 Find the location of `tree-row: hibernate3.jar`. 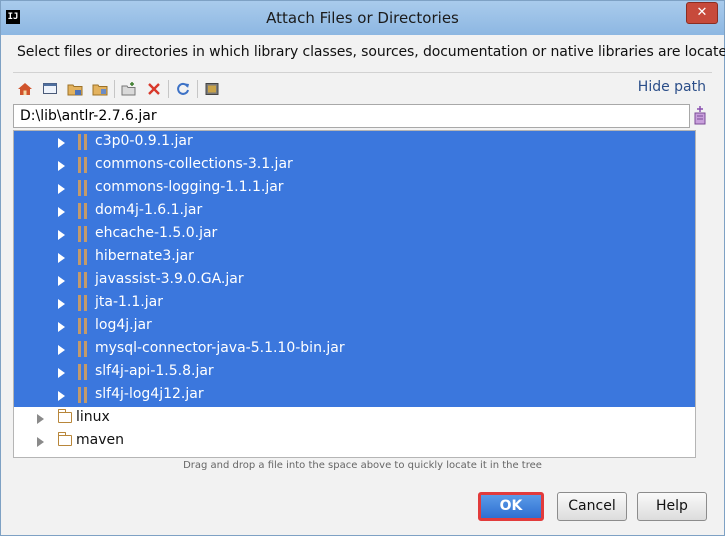

tree-row: hibernate3.jar is located at coordinates (354, 257).